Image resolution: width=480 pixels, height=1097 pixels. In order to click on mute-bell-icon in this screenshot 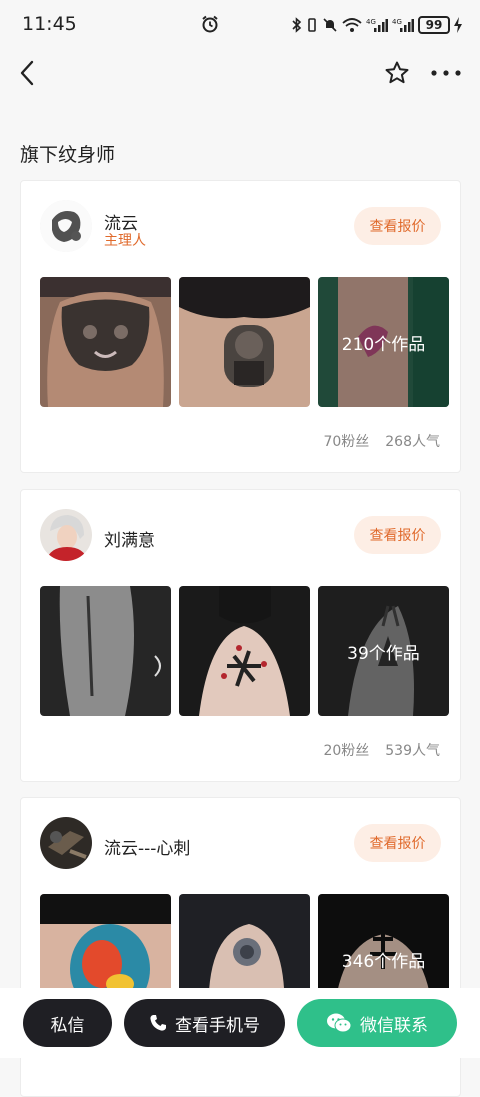, I will do `click(330, 25)`.